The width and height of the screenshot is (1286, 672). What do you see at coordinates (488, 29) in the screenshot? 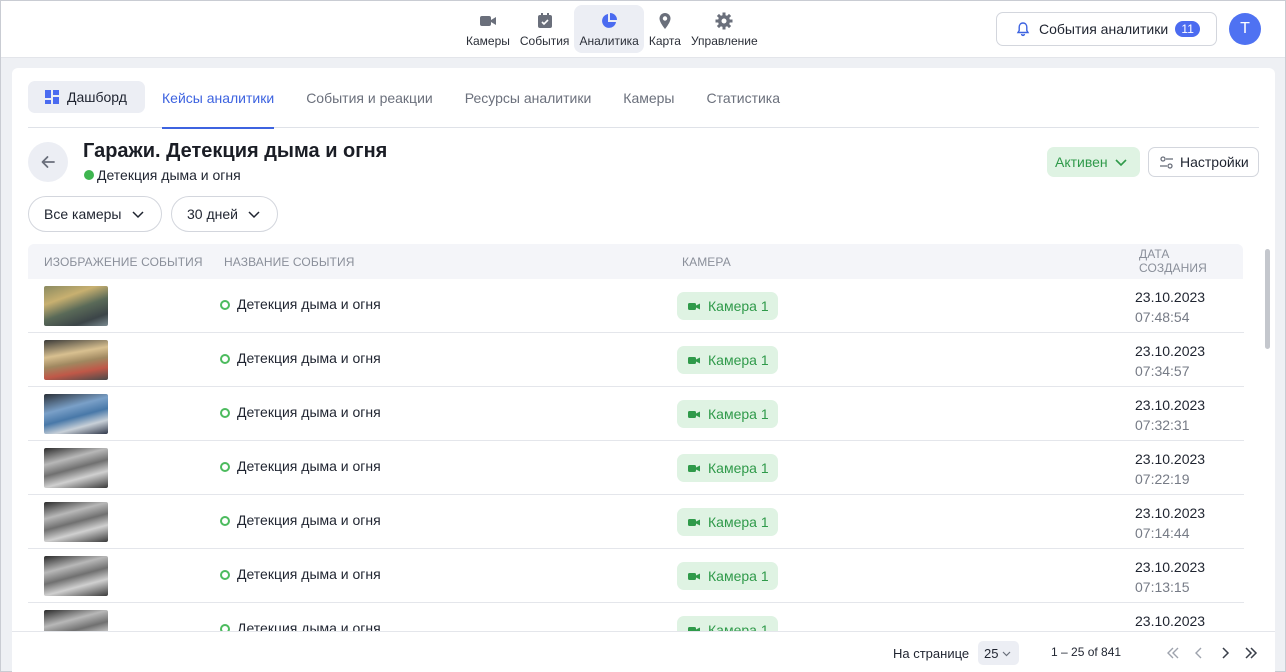
I see `nav-item-cameras: Камеры` at bounding box center [488, 29].